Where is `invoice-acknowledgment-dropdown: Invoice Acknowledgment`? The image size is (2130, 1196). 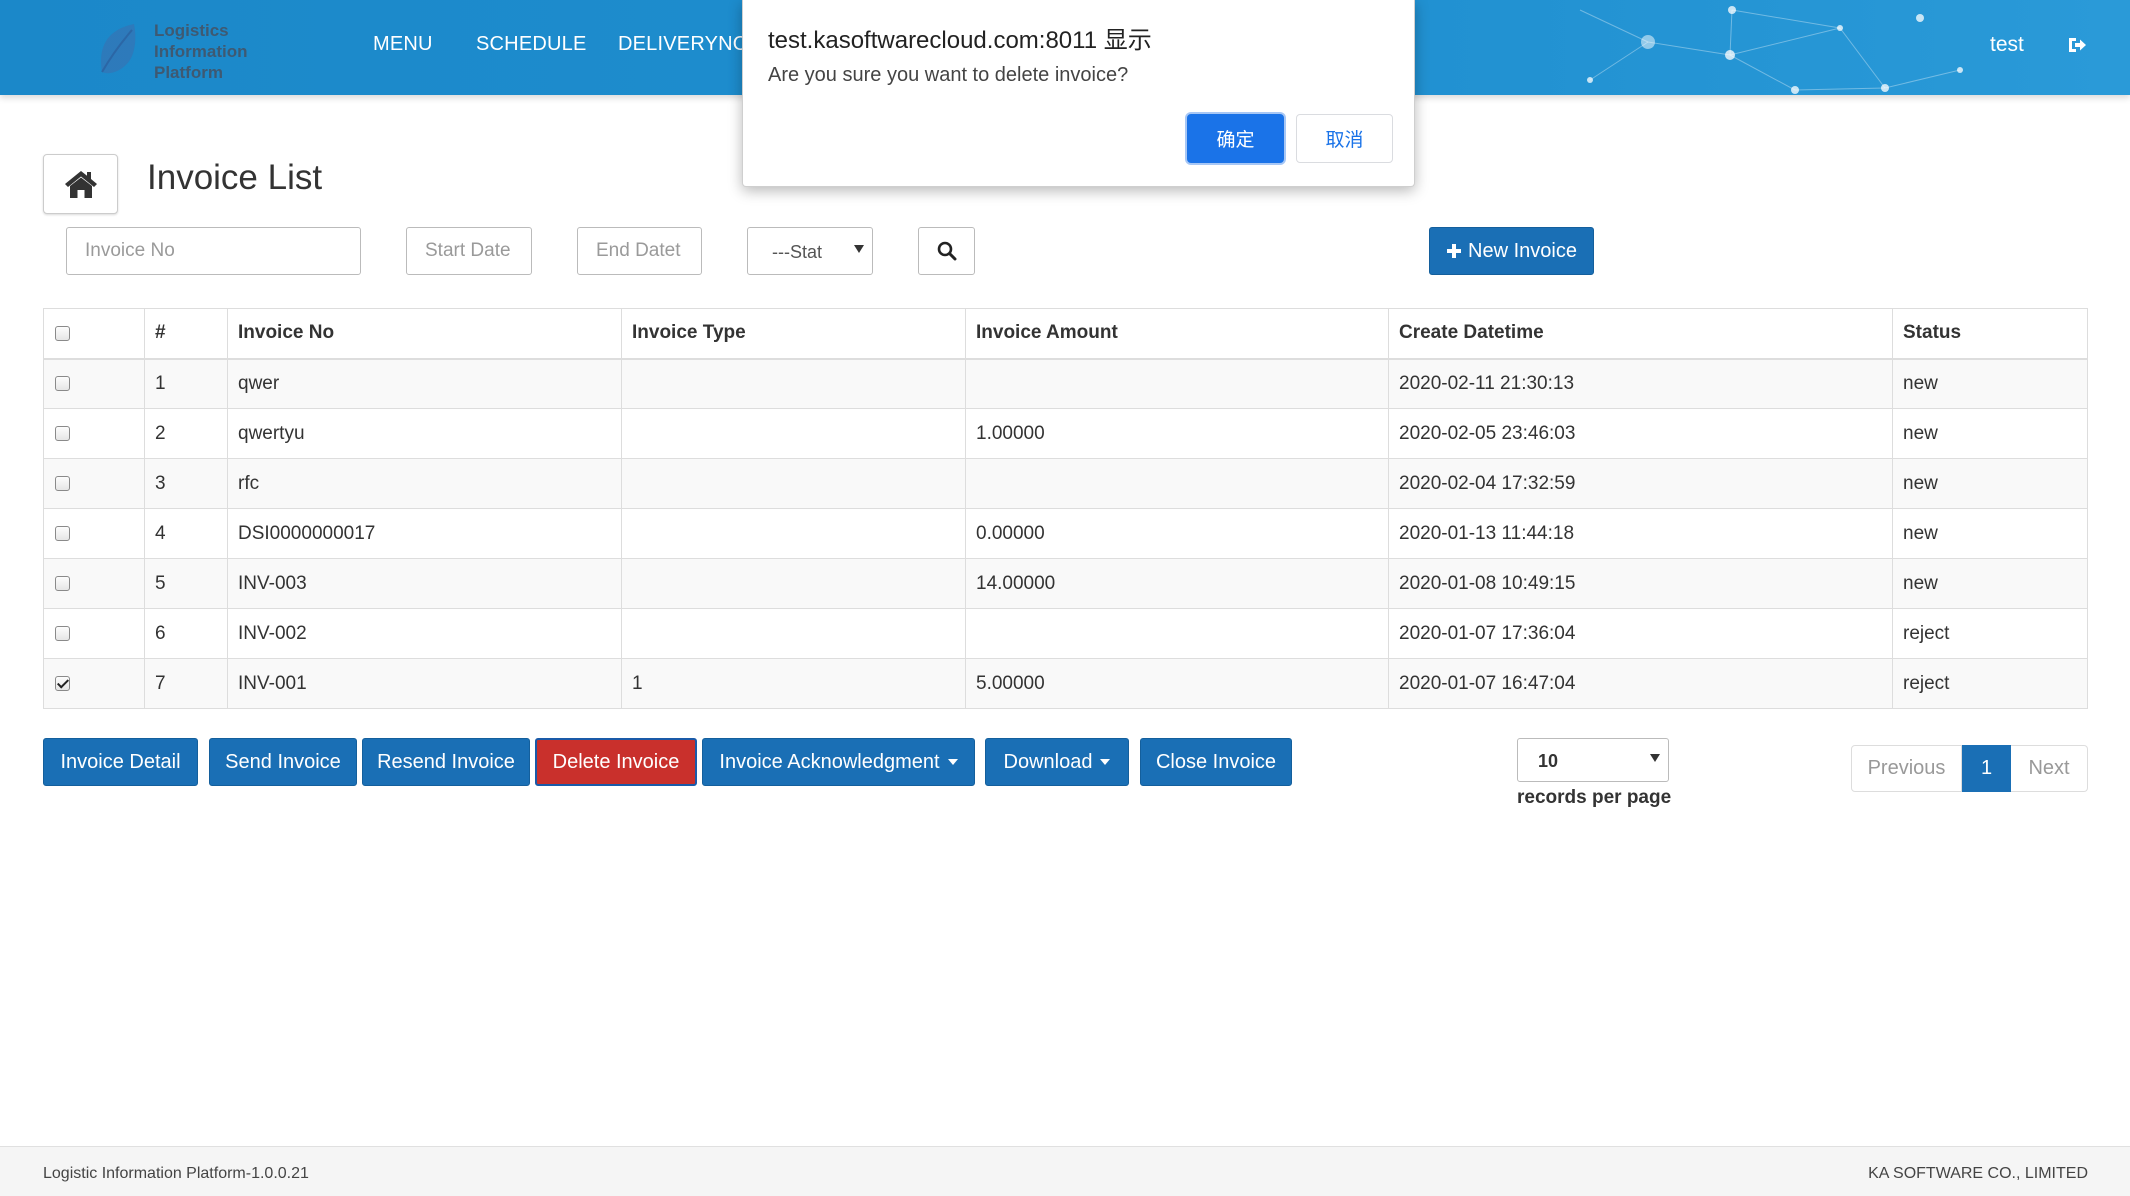
invoice-acknowledgment-dropdown: Invoice Acknowledgment is located at coordinates (838, 762).